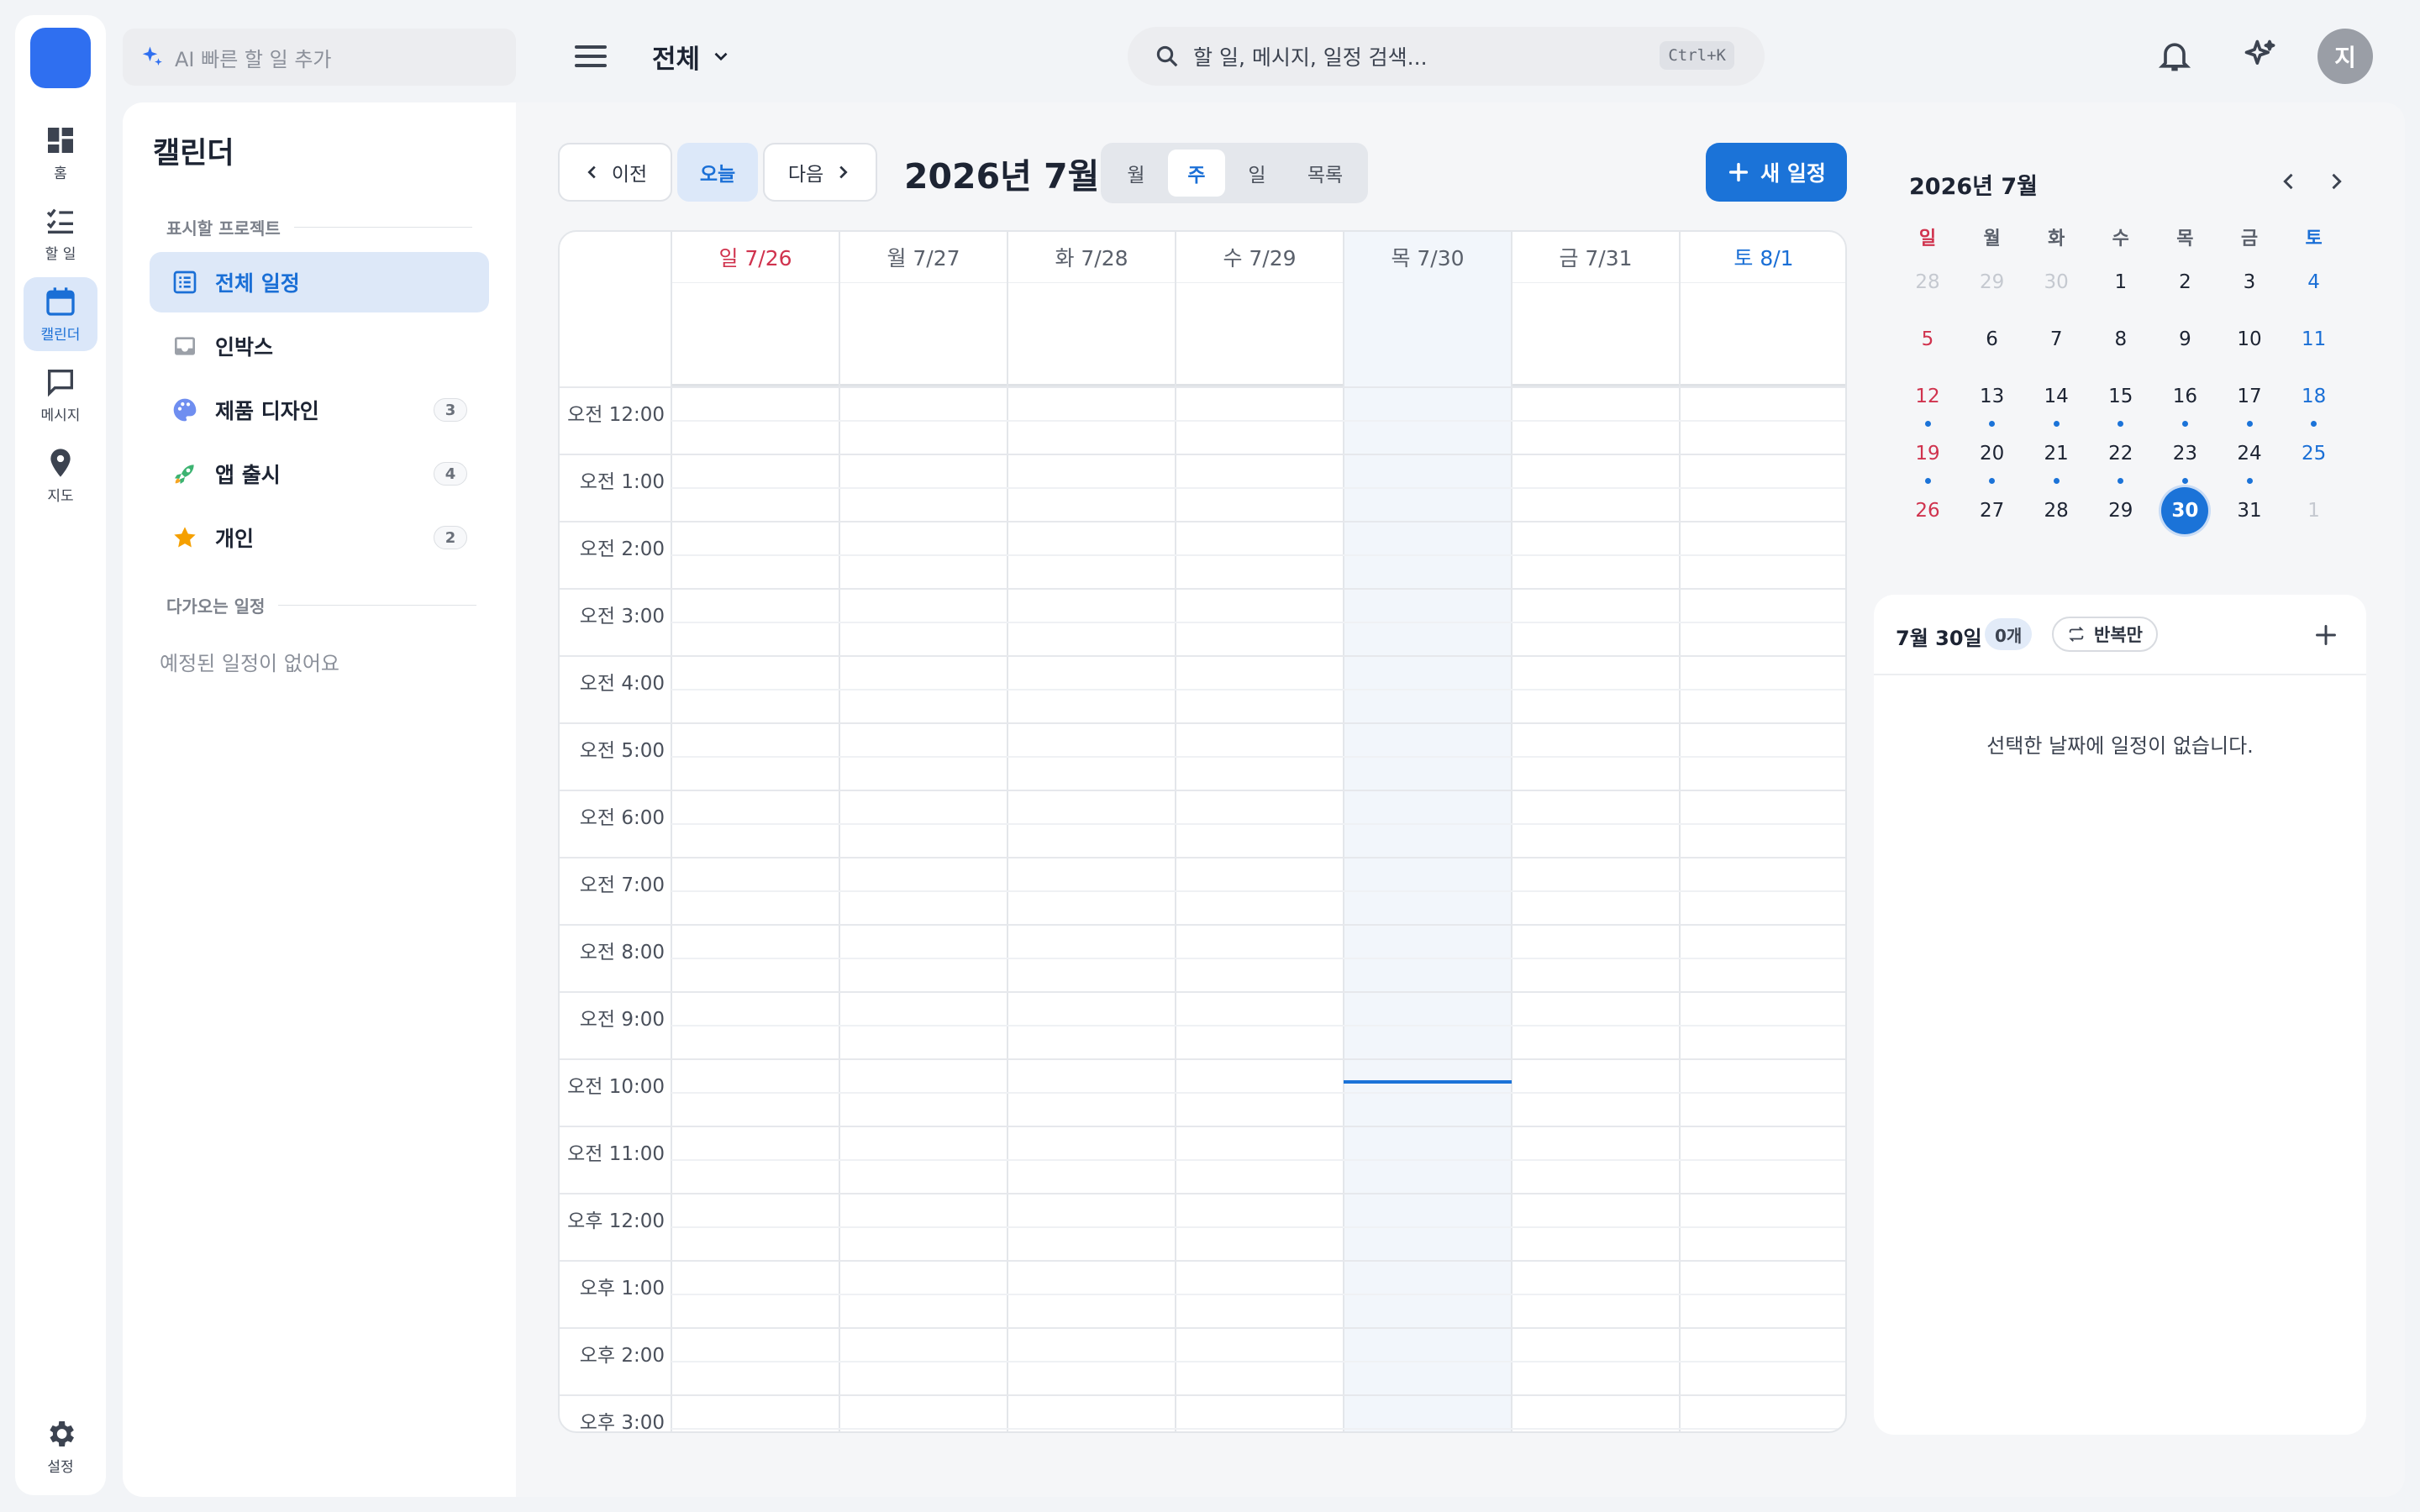 Image resolution: width=2420 pixels, height=1512 pixels. What do you see at coordinates (60, 173) in the screenshot?
I see `rail-item-label: 홈` at bounding box center [60, 173].